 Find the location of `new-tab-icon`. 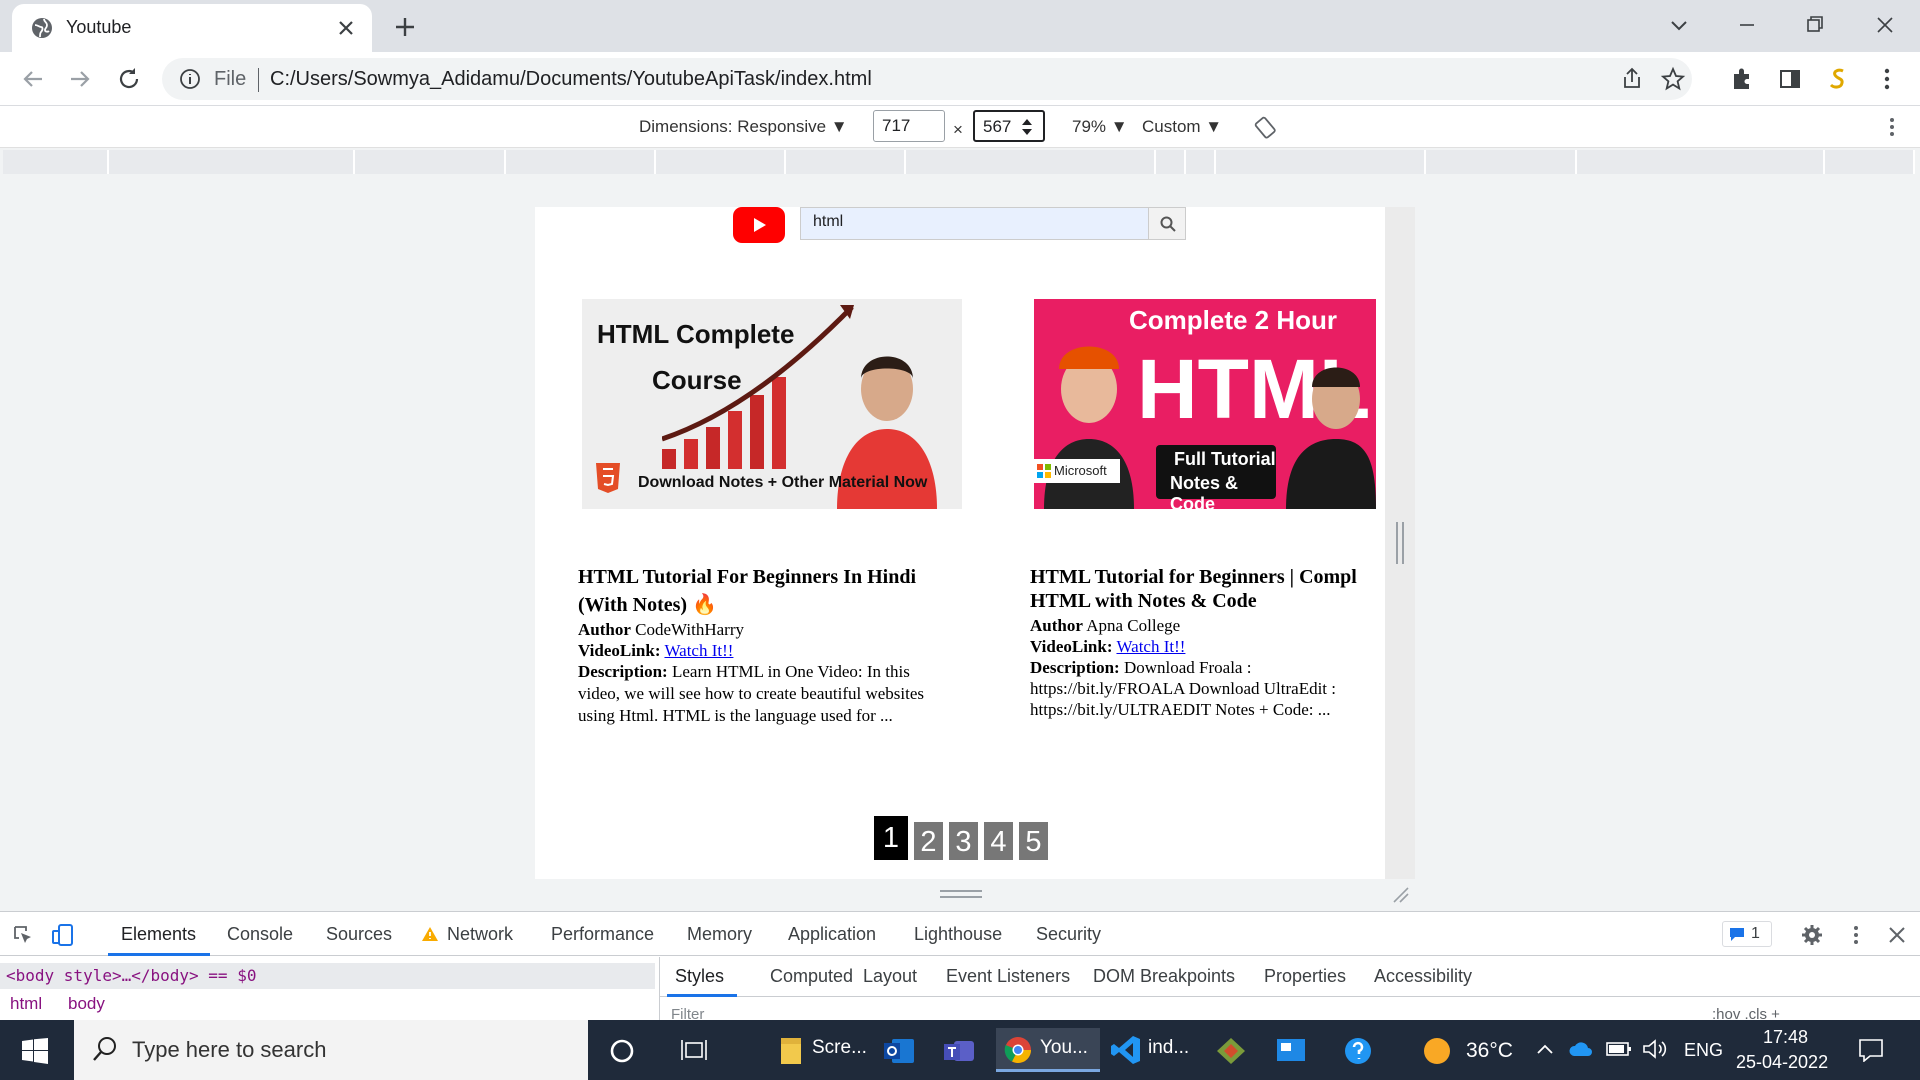

new-tab-icon is located at coordinates (405, 27).